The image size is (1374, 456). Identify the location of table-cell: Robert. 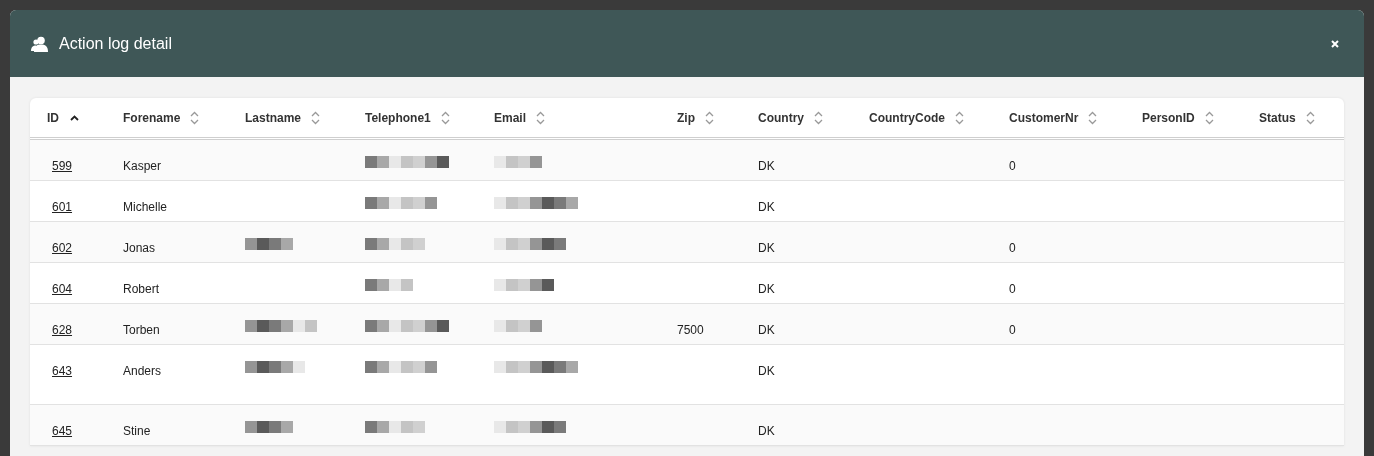
(141, 289).